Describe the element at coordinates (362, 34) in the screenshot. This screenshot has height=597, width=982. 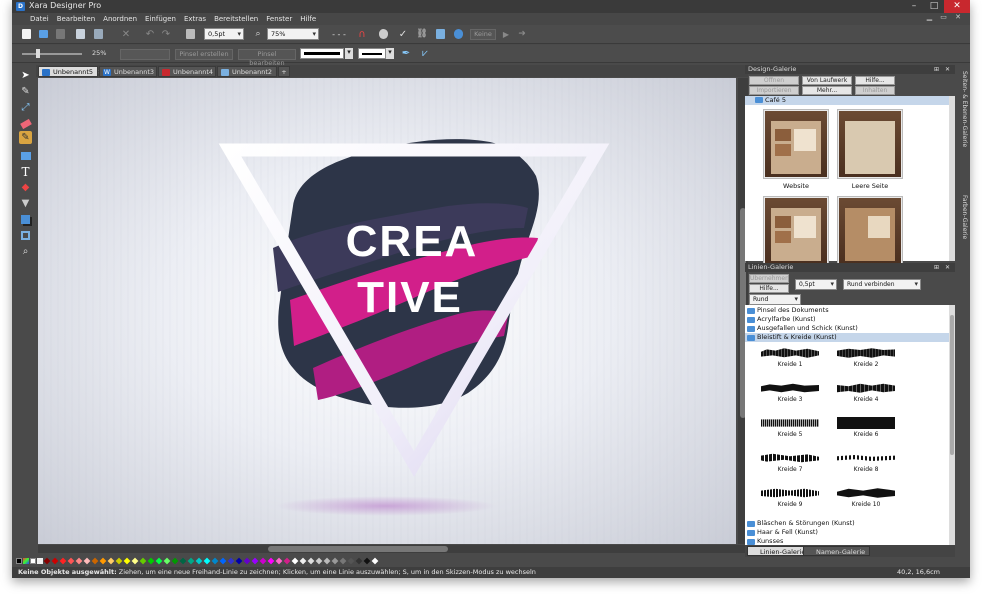
I see `snap-magnet-icon: ∩` at that location.